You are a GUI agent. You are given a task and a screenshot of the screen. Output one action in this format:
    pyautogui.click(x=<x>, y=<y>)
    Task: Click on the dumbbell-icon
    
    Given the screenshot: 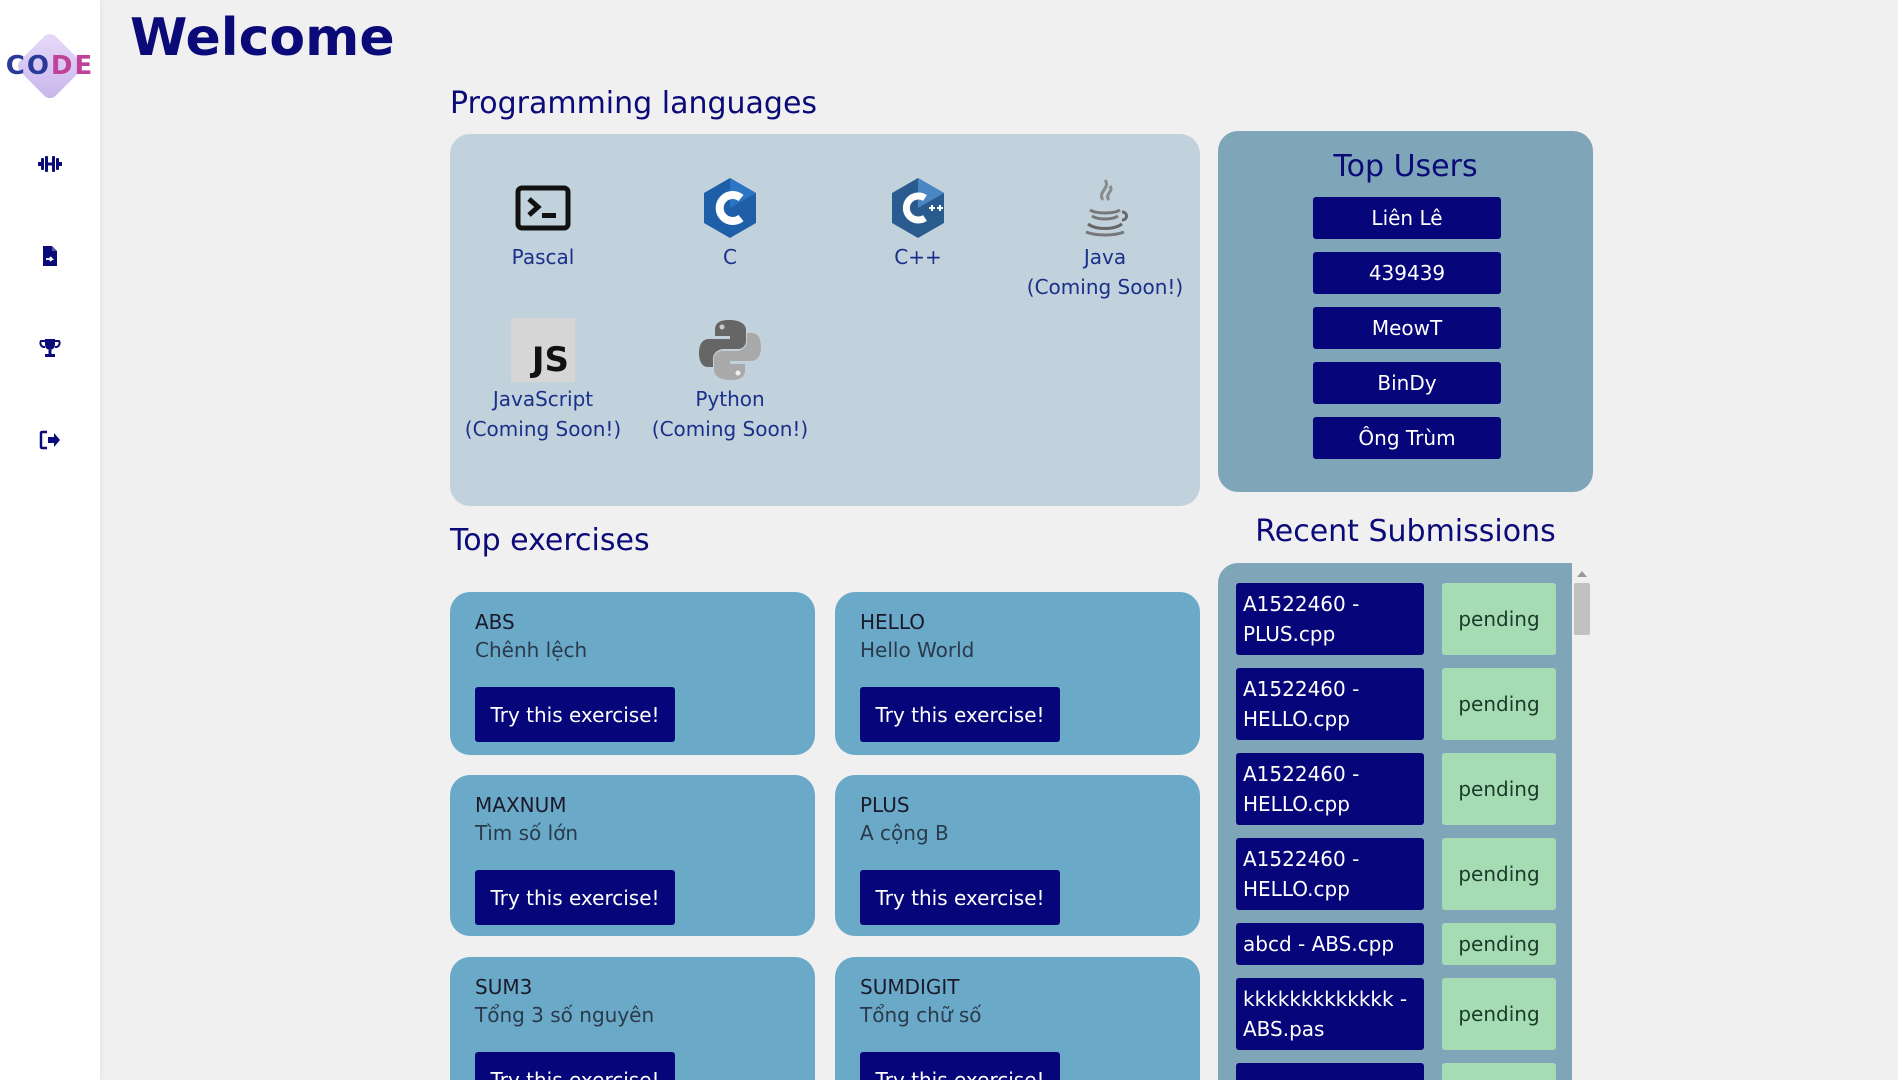 What is the action you would take?
    pyautogui.click(x=50, y=164)
    